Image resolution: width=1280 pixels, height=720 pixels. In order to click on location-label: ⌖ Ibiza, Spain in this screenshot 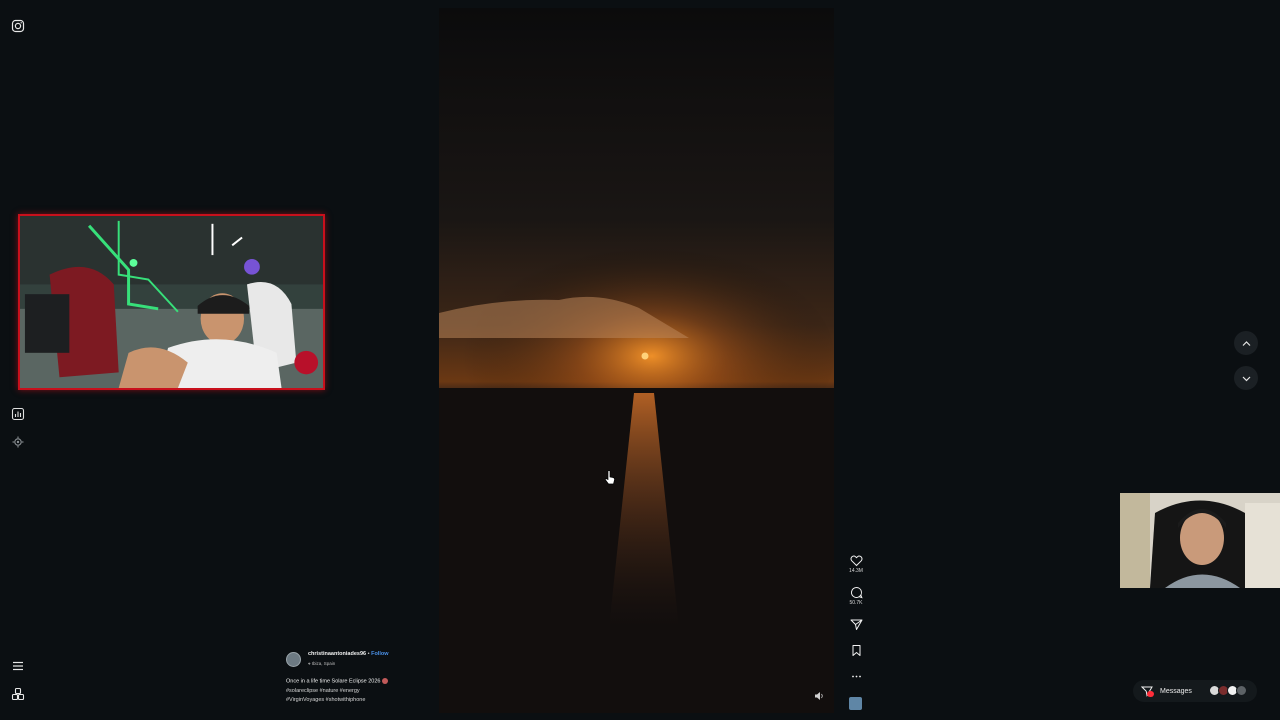, I will do `click(321, 663)`.